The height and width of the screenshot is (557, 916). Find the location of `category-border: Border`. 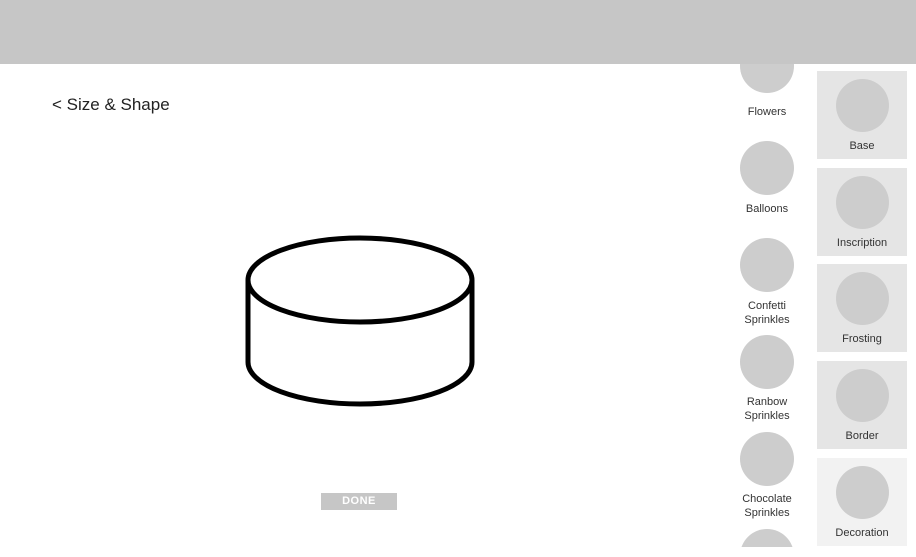

category-border: Border is located at coordinates (862, 405).